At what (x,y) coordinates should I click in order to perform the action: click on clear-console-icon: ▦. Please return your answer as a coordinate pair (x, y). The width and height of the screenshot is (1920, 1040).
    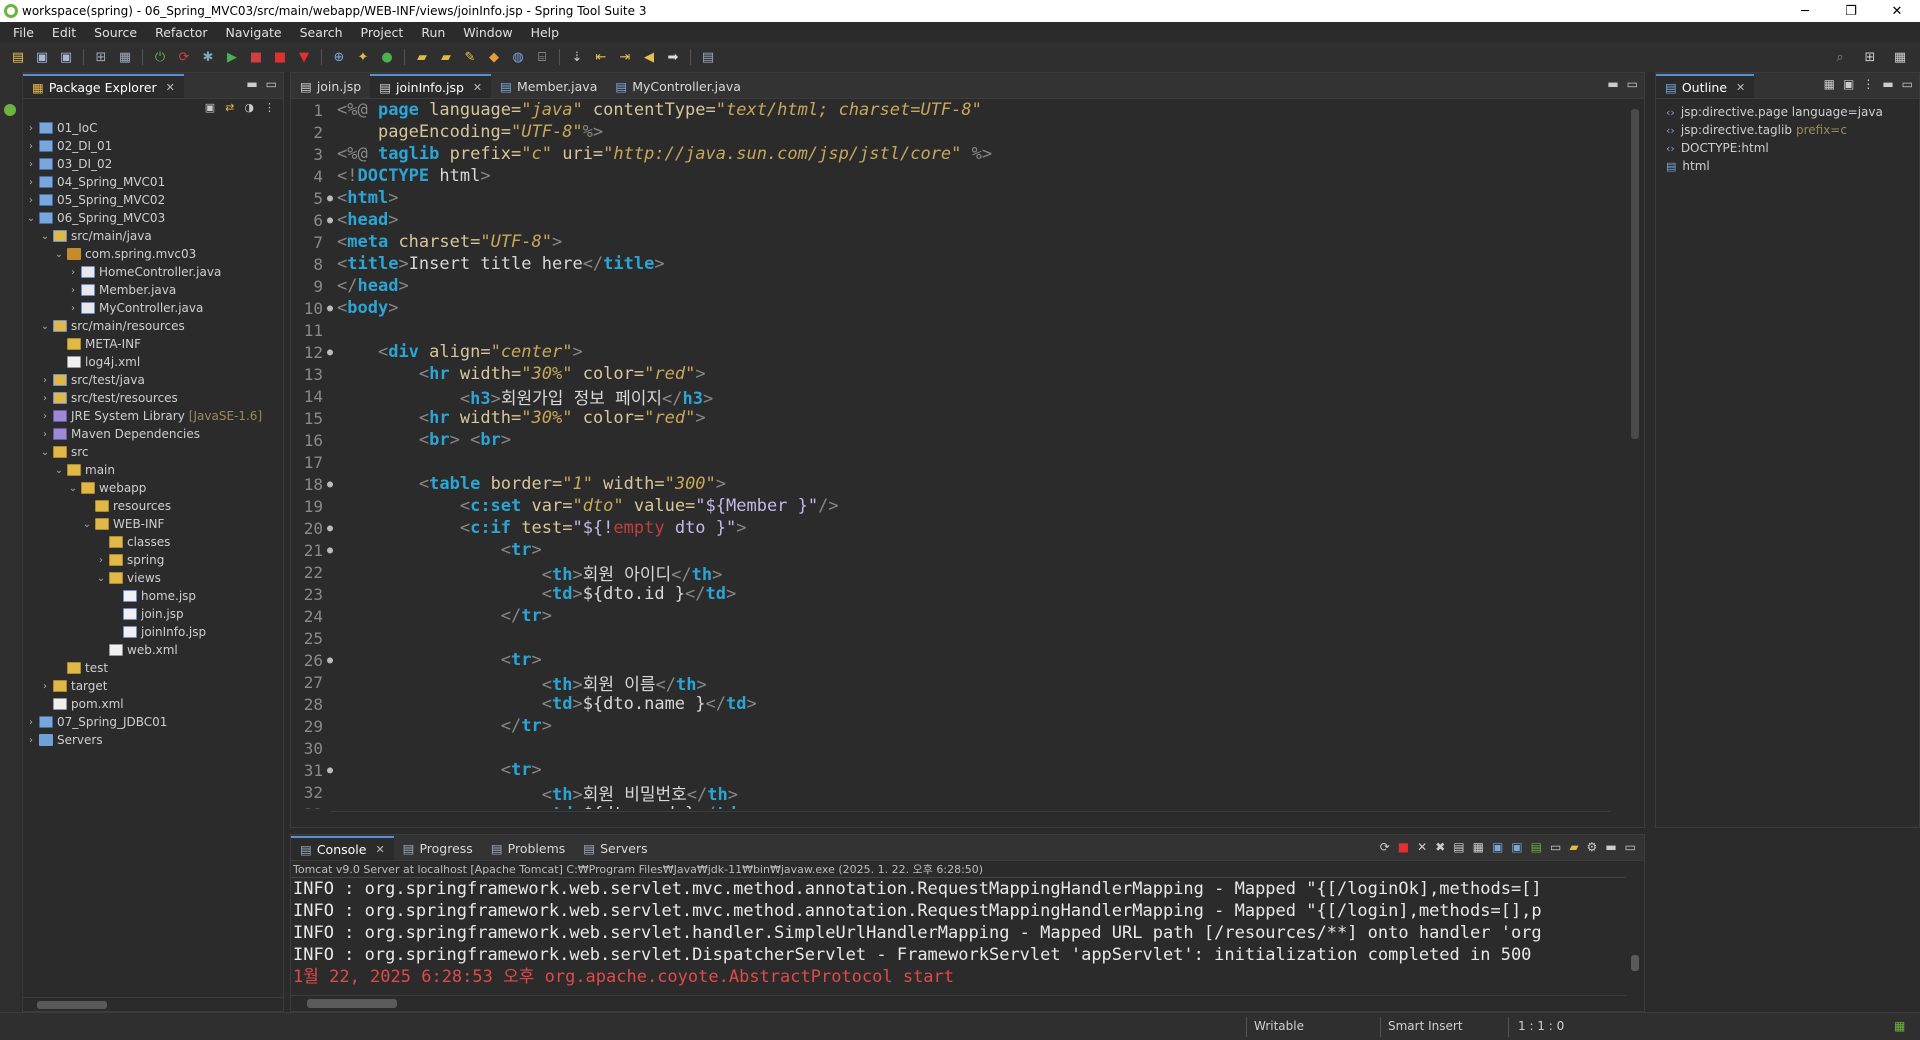
    Looking at the image, I should click on (1478, 847).